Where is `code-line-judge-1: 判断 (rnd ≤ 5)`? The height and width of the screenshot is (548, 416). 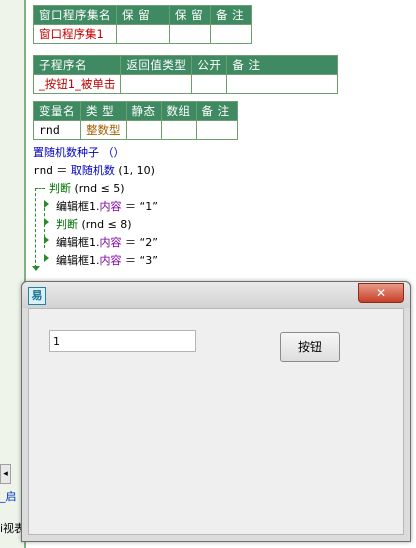
code-line-judge-1: 判断 (rnd ≤ 5) is located at coordinates (87, 189).